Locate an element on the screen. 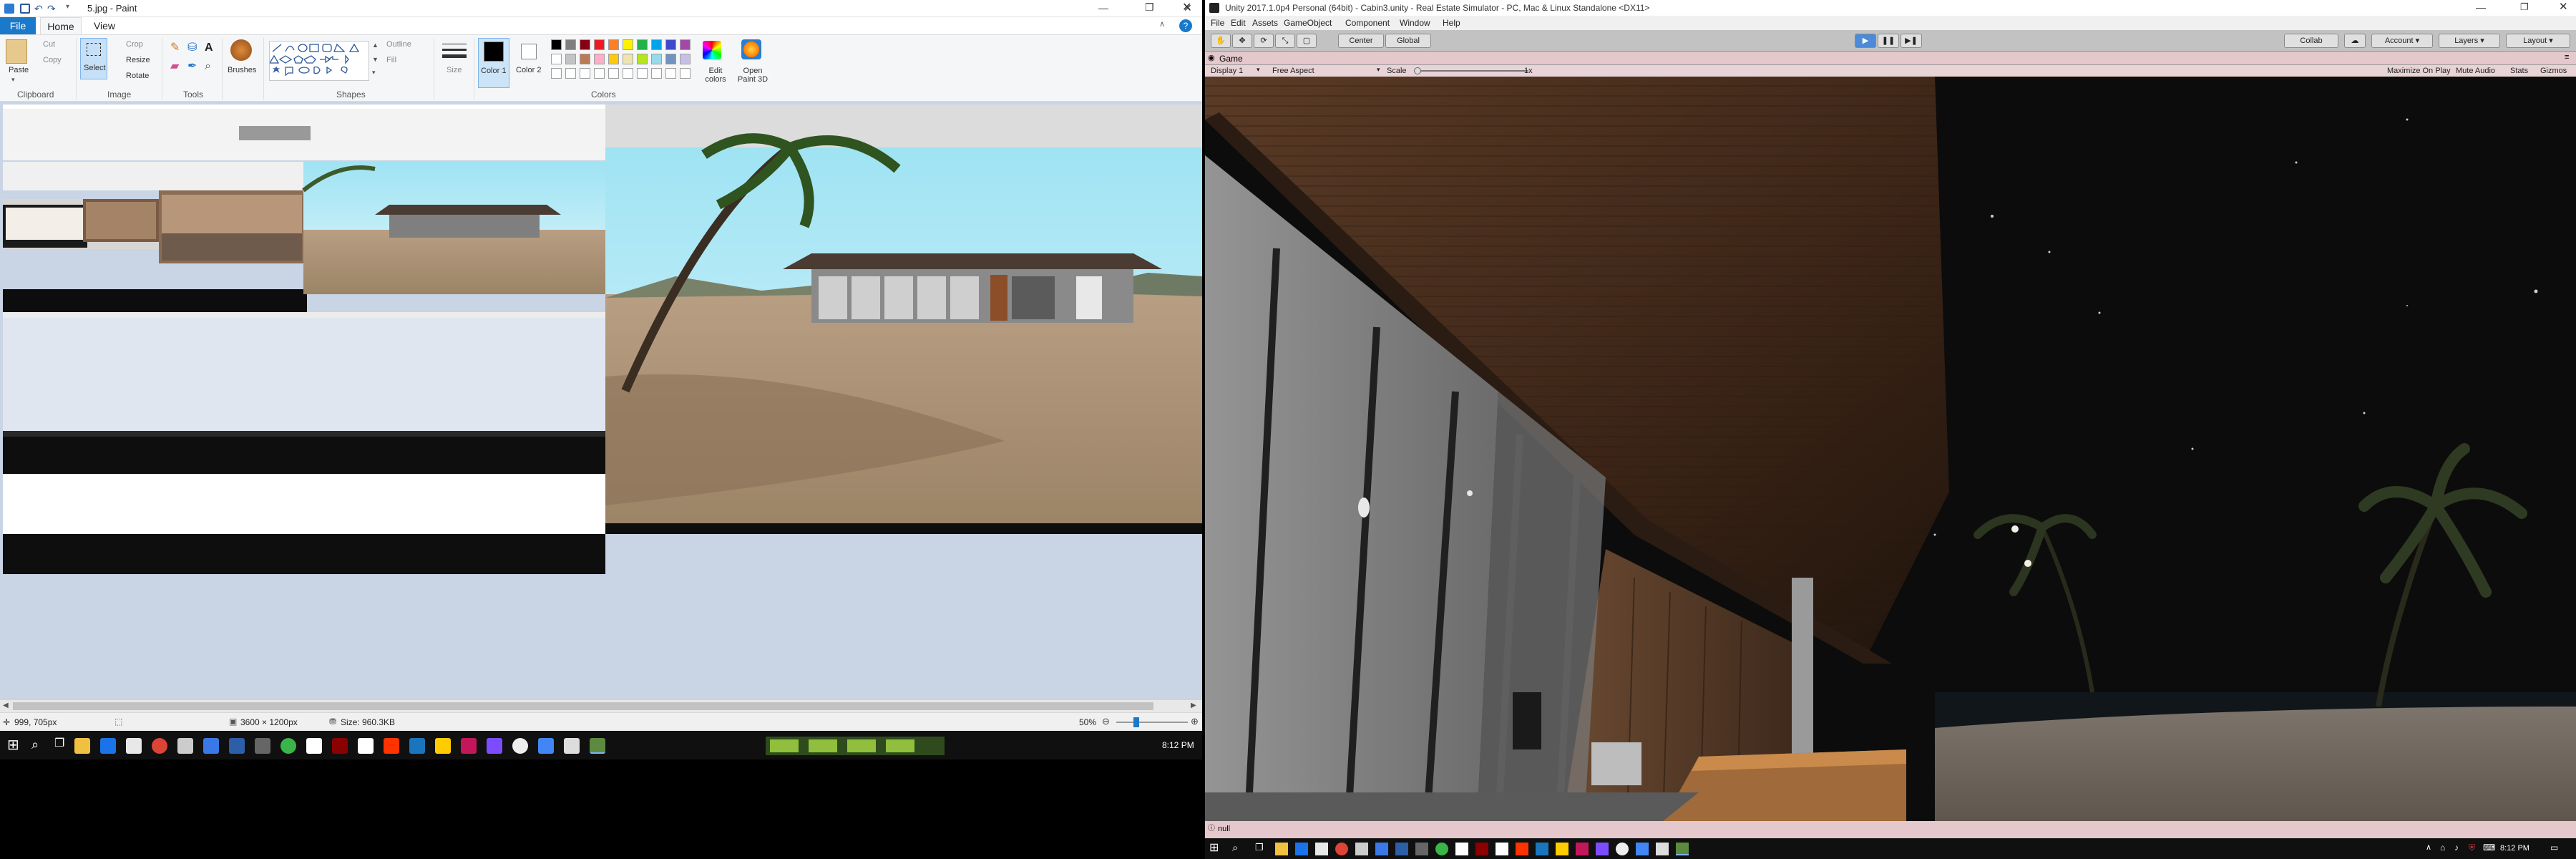 The height and width of the screenshot is (859, 2576). steam-icon is located at coordinates (1542, 849).